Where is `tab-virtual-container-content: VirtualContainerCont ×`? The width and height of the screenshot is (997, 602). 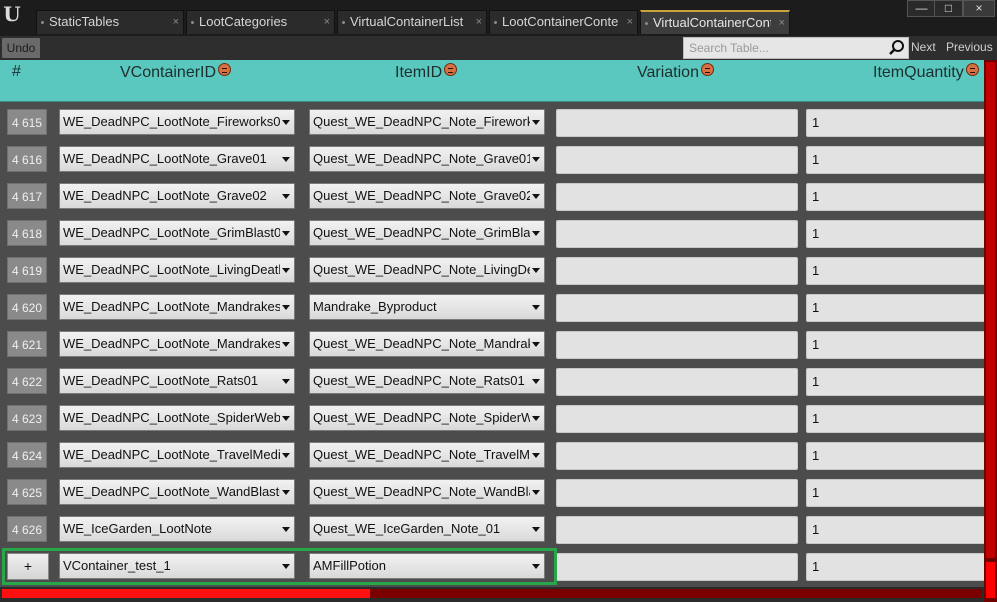
tab-virtual-container-content: VirtualContainerCont × is located at coordinates (715, 22).